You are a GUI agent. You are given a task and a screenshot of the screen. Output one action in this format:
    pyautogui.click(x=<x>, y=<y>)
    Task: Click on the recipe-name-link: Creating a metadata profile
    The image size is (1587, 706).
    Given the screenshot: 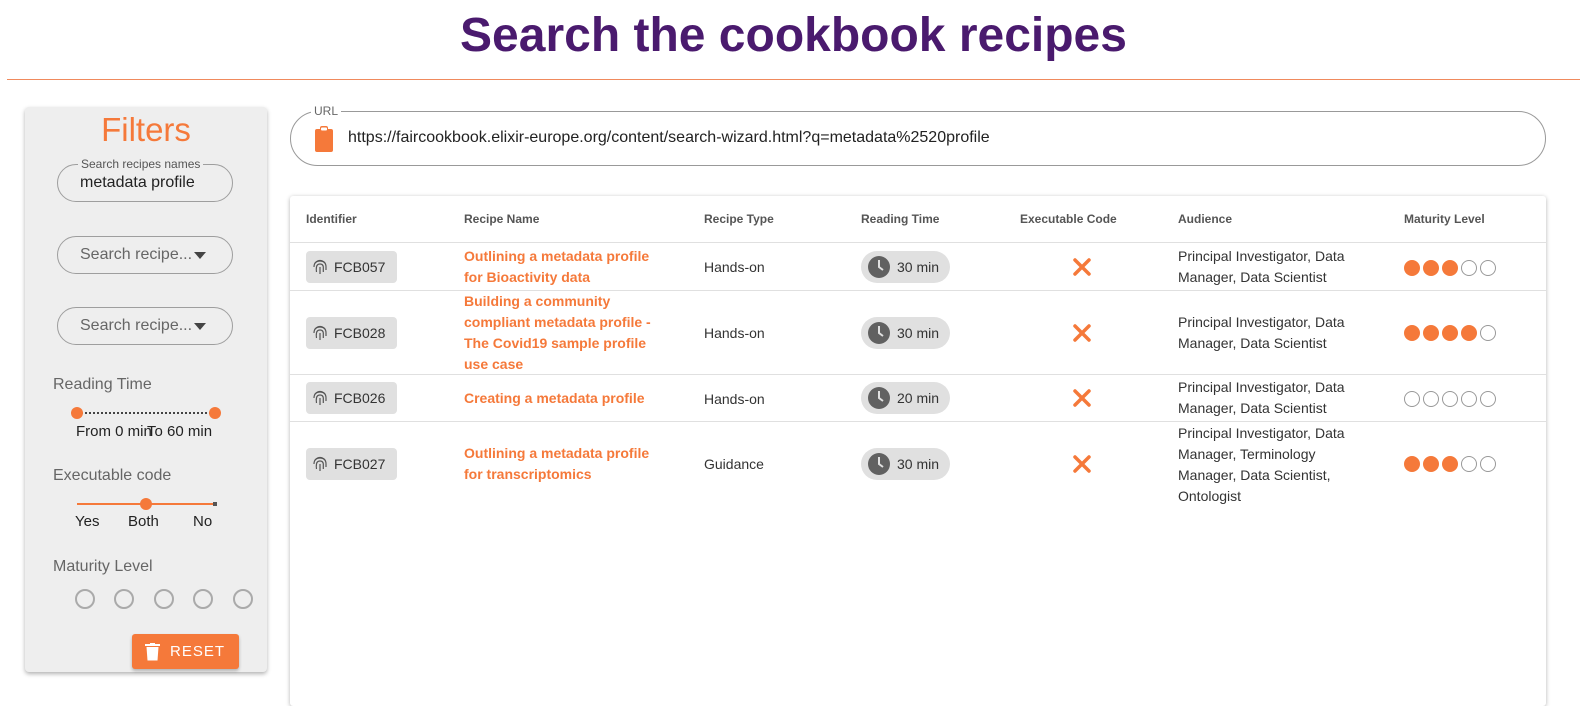 What is the action you would take?
    pyautogui.click(x=564, y=398)
    